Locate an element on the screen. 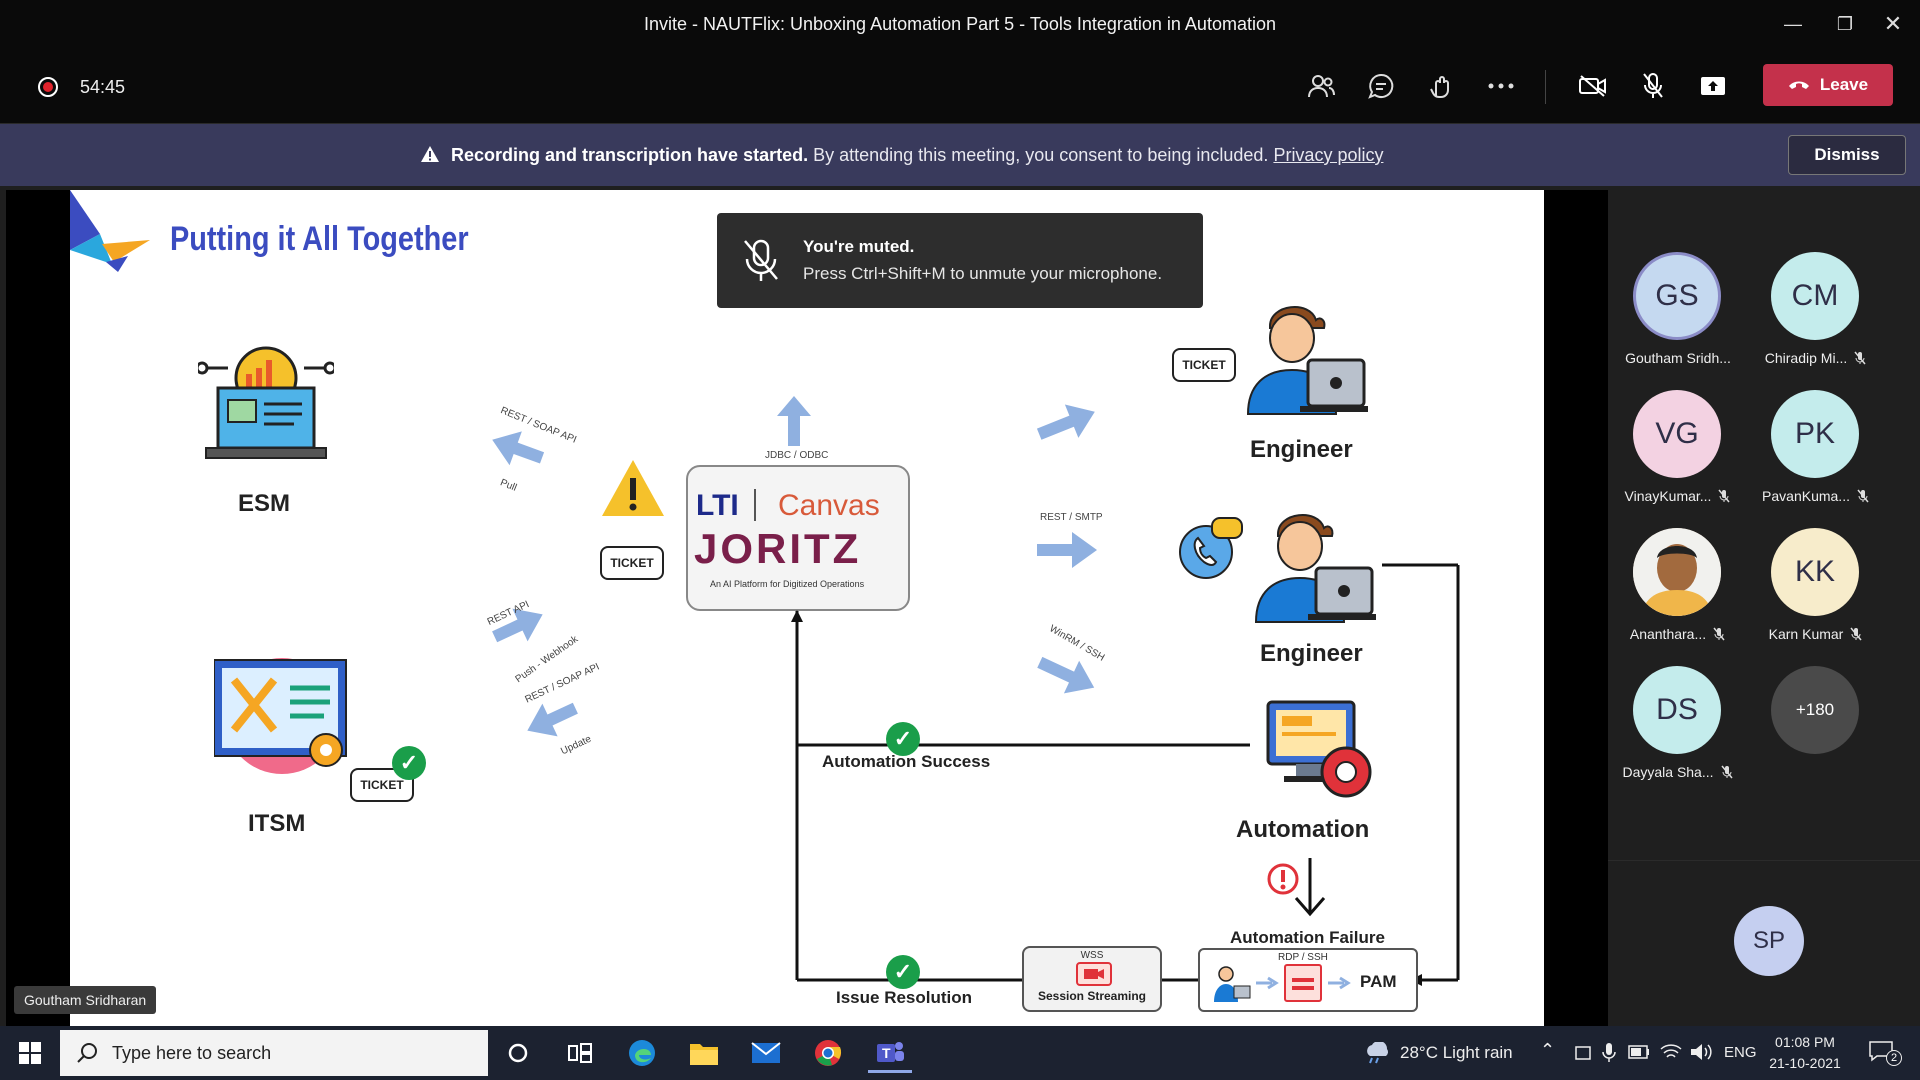  folder-icon is located at coordinates (704, 1054).